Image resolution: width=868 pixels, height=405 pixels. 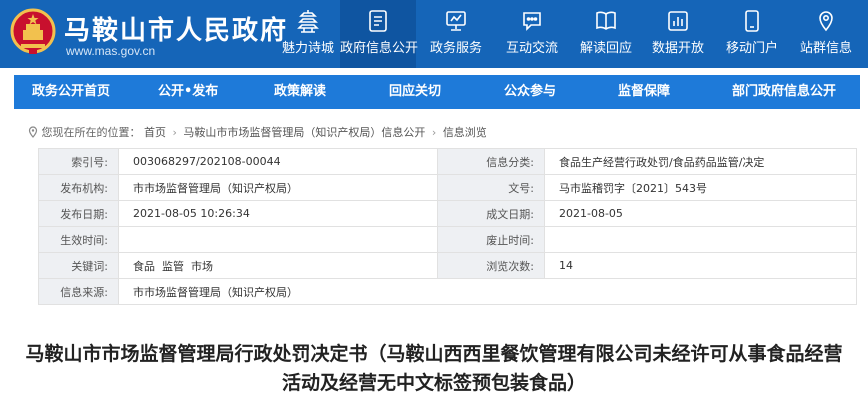 What do you see at coordinates (532, 34) in the screenshot?
I see `top-nav-item-interaction: 互动交流` at bounding box center [532, 34].